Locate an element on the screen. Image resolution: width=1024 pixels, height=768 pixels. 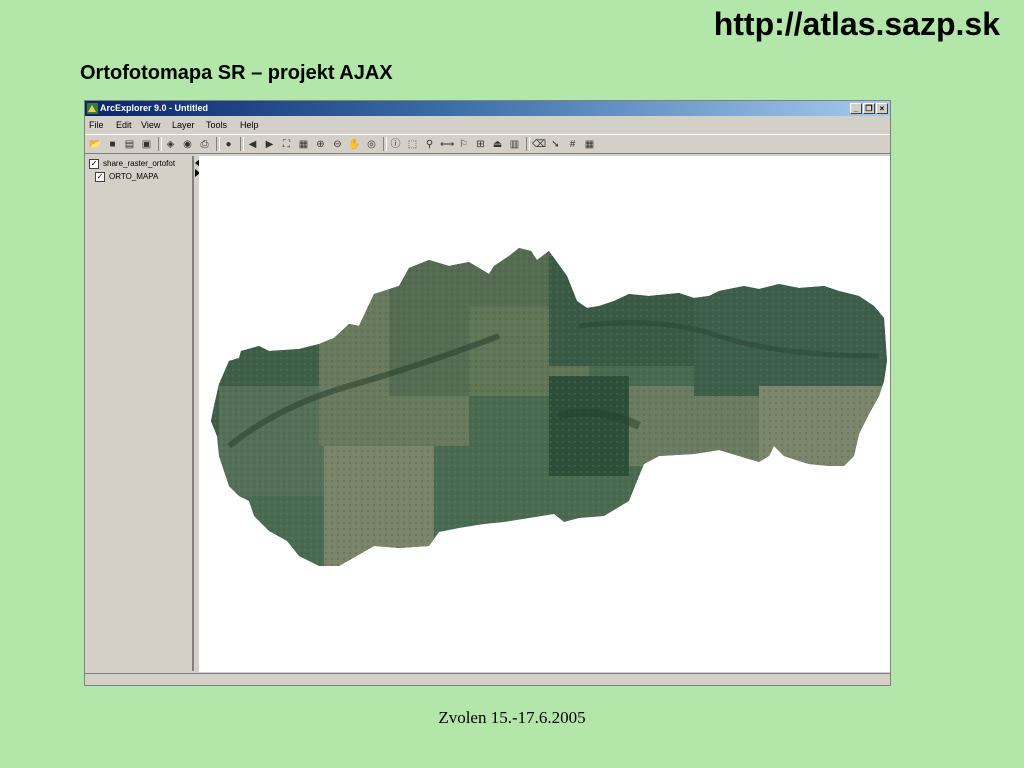
identify-icon: ⓘ is located at coordinates (395, 144).